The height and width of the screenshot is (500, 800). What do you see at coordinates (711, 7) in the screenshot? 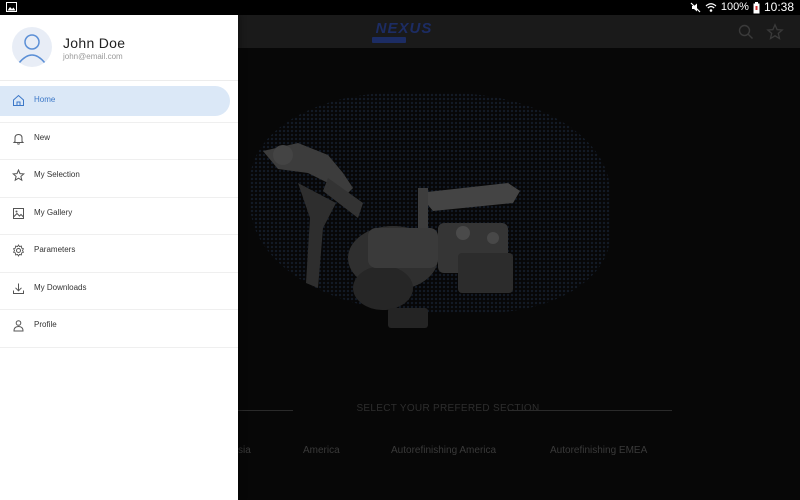
I see `wifi-icon` at bounding box center [711, 7].